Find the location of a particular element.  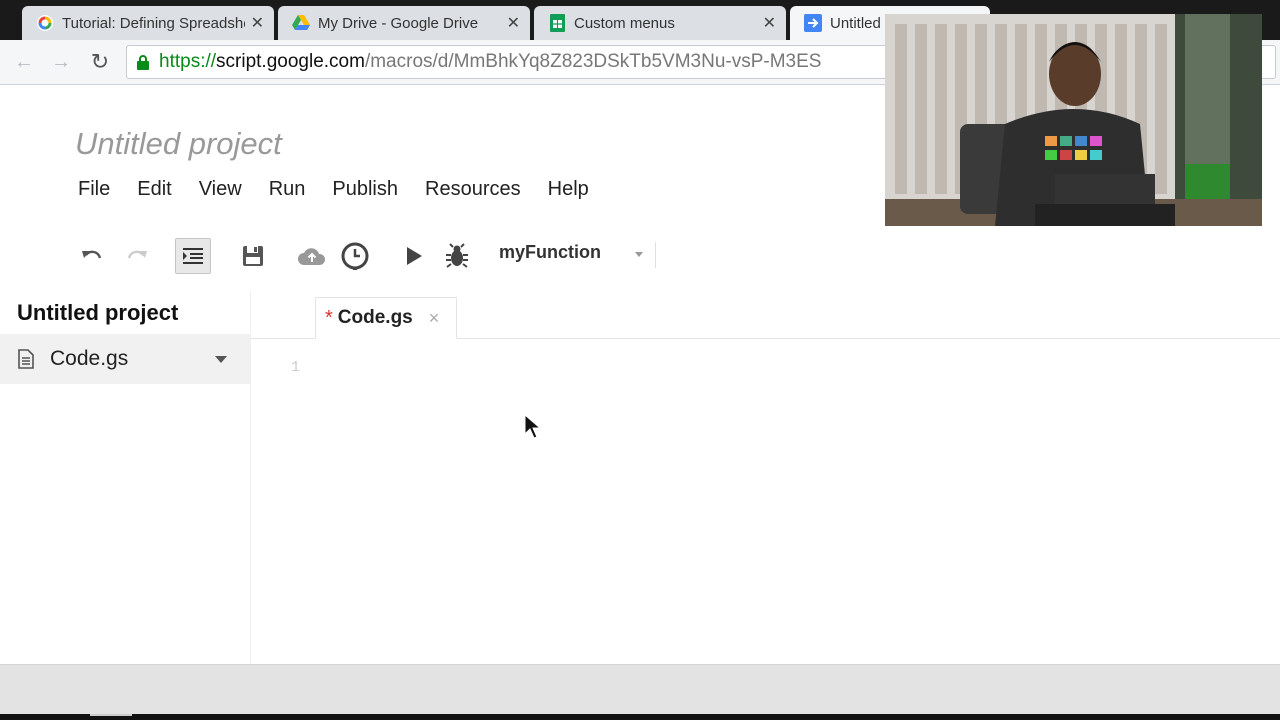

menu-edit: Edit is located at coordinates (154, 189).